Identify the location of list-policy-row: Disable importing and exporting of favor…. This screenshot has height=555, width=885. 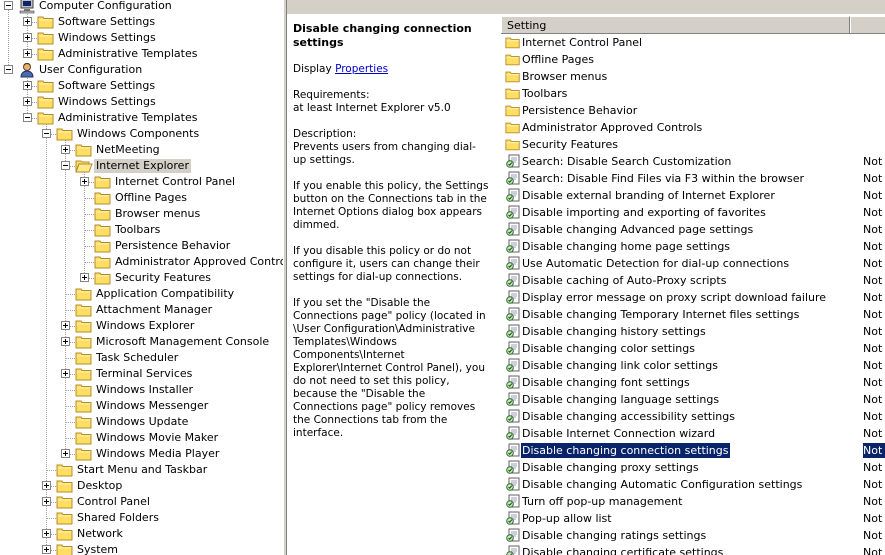
(693, 212).